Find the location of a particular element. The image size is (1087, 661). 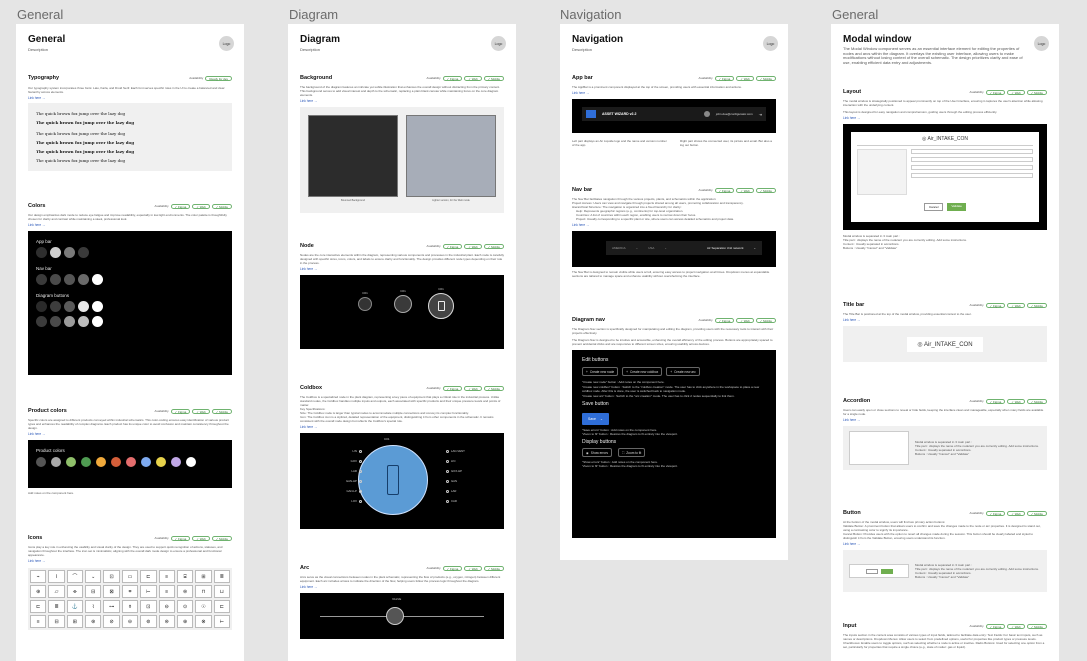

section-title: Colors is located at coordinates (37, 206).